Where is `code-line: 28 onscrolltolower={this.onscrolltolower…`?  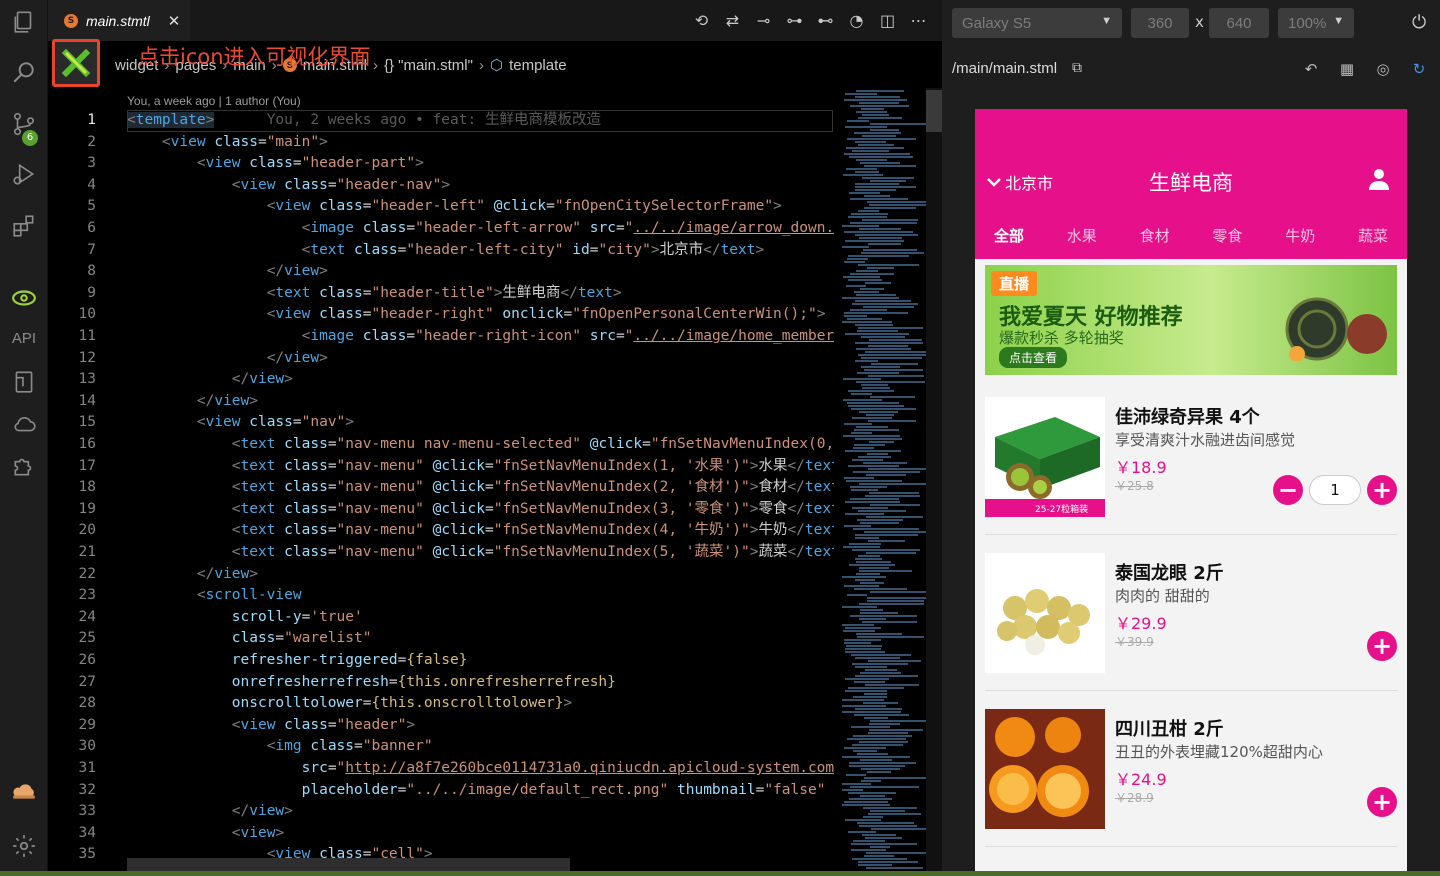 code-line: 28 onscrolltolower={this.onscrolltolower… is located at coordinates (325, 703).